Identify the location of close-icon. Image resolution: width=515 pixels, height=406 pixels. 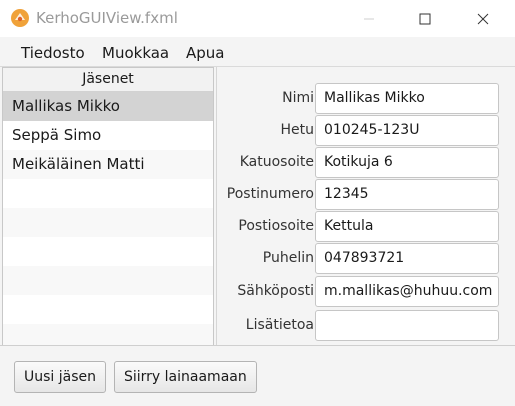
(483, 18).